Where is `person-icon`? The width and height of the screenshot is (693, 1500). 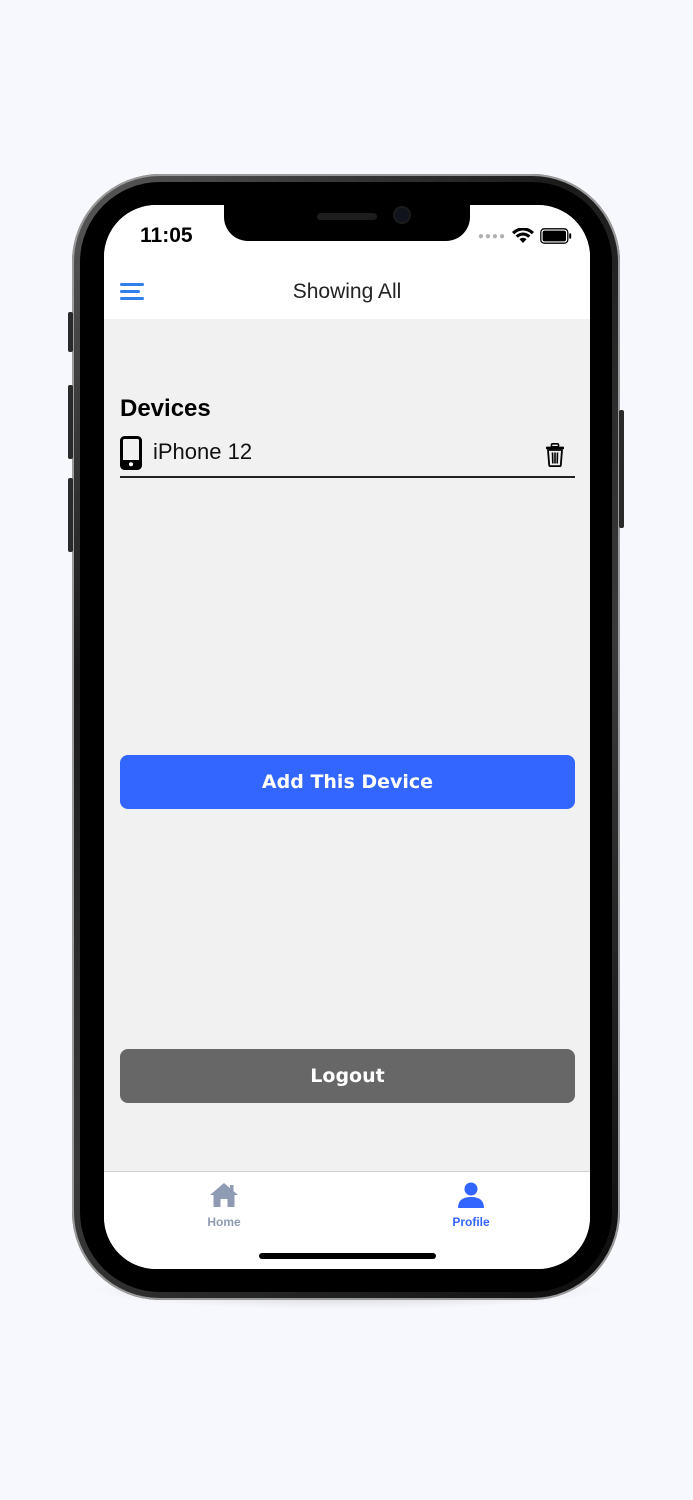
person-icon is located at coordinates (471, 1195).